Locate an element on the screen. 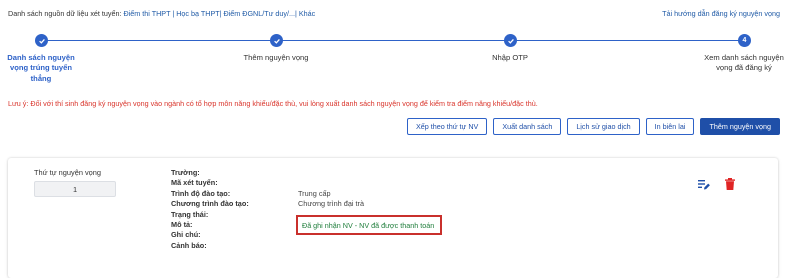 This screenshot has height=278, width=792. step-3-label: Nhập OTP is located at coordinates (510, 58).